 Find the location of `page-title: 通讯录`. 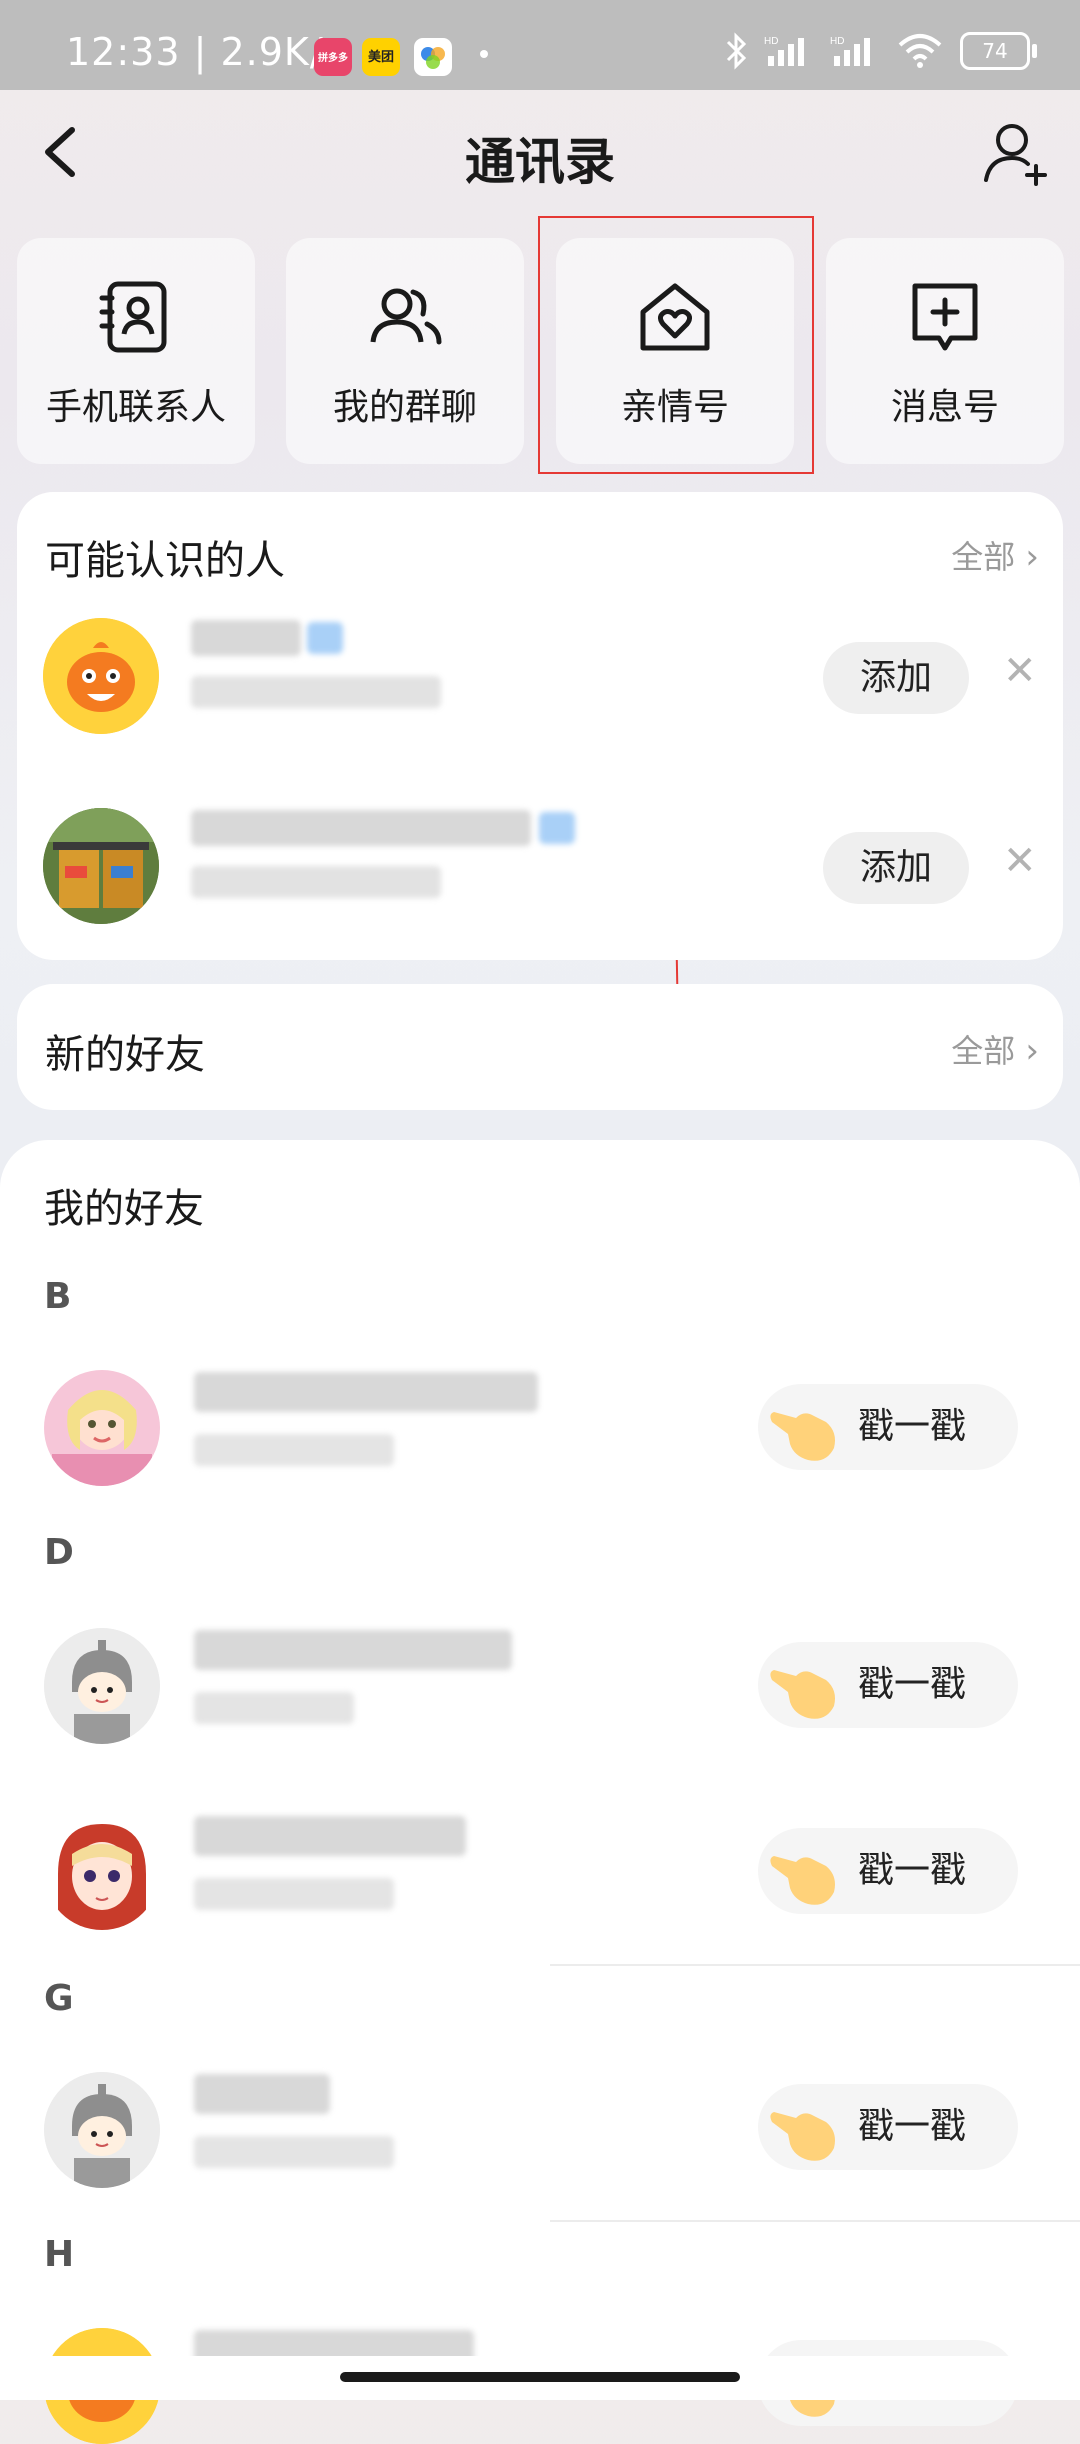

page-title: 通讯录 is located at coordinates (540, 162).